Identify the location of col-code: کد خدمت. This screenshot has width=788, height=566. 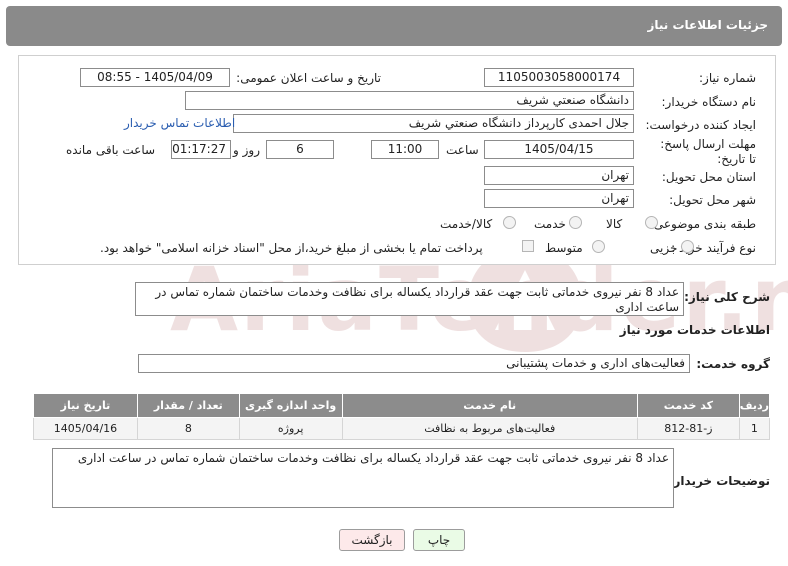
(688, 405).